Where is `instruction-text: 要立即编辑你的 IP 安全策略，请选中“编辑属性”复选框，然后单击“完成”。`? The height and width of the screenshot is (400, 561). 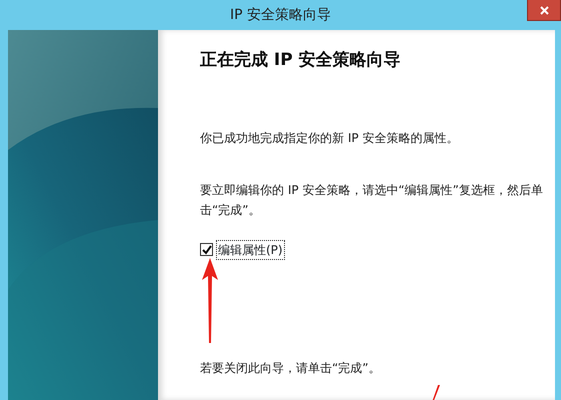 instruction-text: 要立即编辑你的 IP 安全策略，请选中“编辑属性”复选框，然后单击“完成”。 is located at coordinates (372, 200).